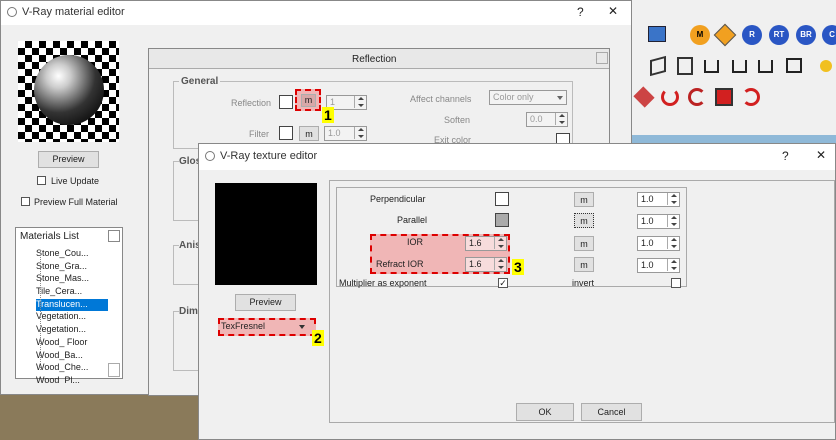 The height and width of the screenshot is (440, 836). Describe the element at coordinates (711, 66) in the screenshot. I see `house-icon` at that location.